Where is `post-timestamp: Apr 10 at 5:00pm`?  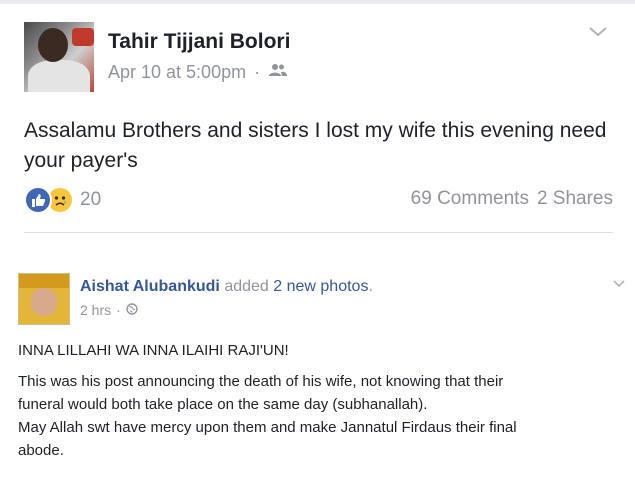
post-timestamp: Apr 10 at 5:00pm is located at coordinates (177, 72).